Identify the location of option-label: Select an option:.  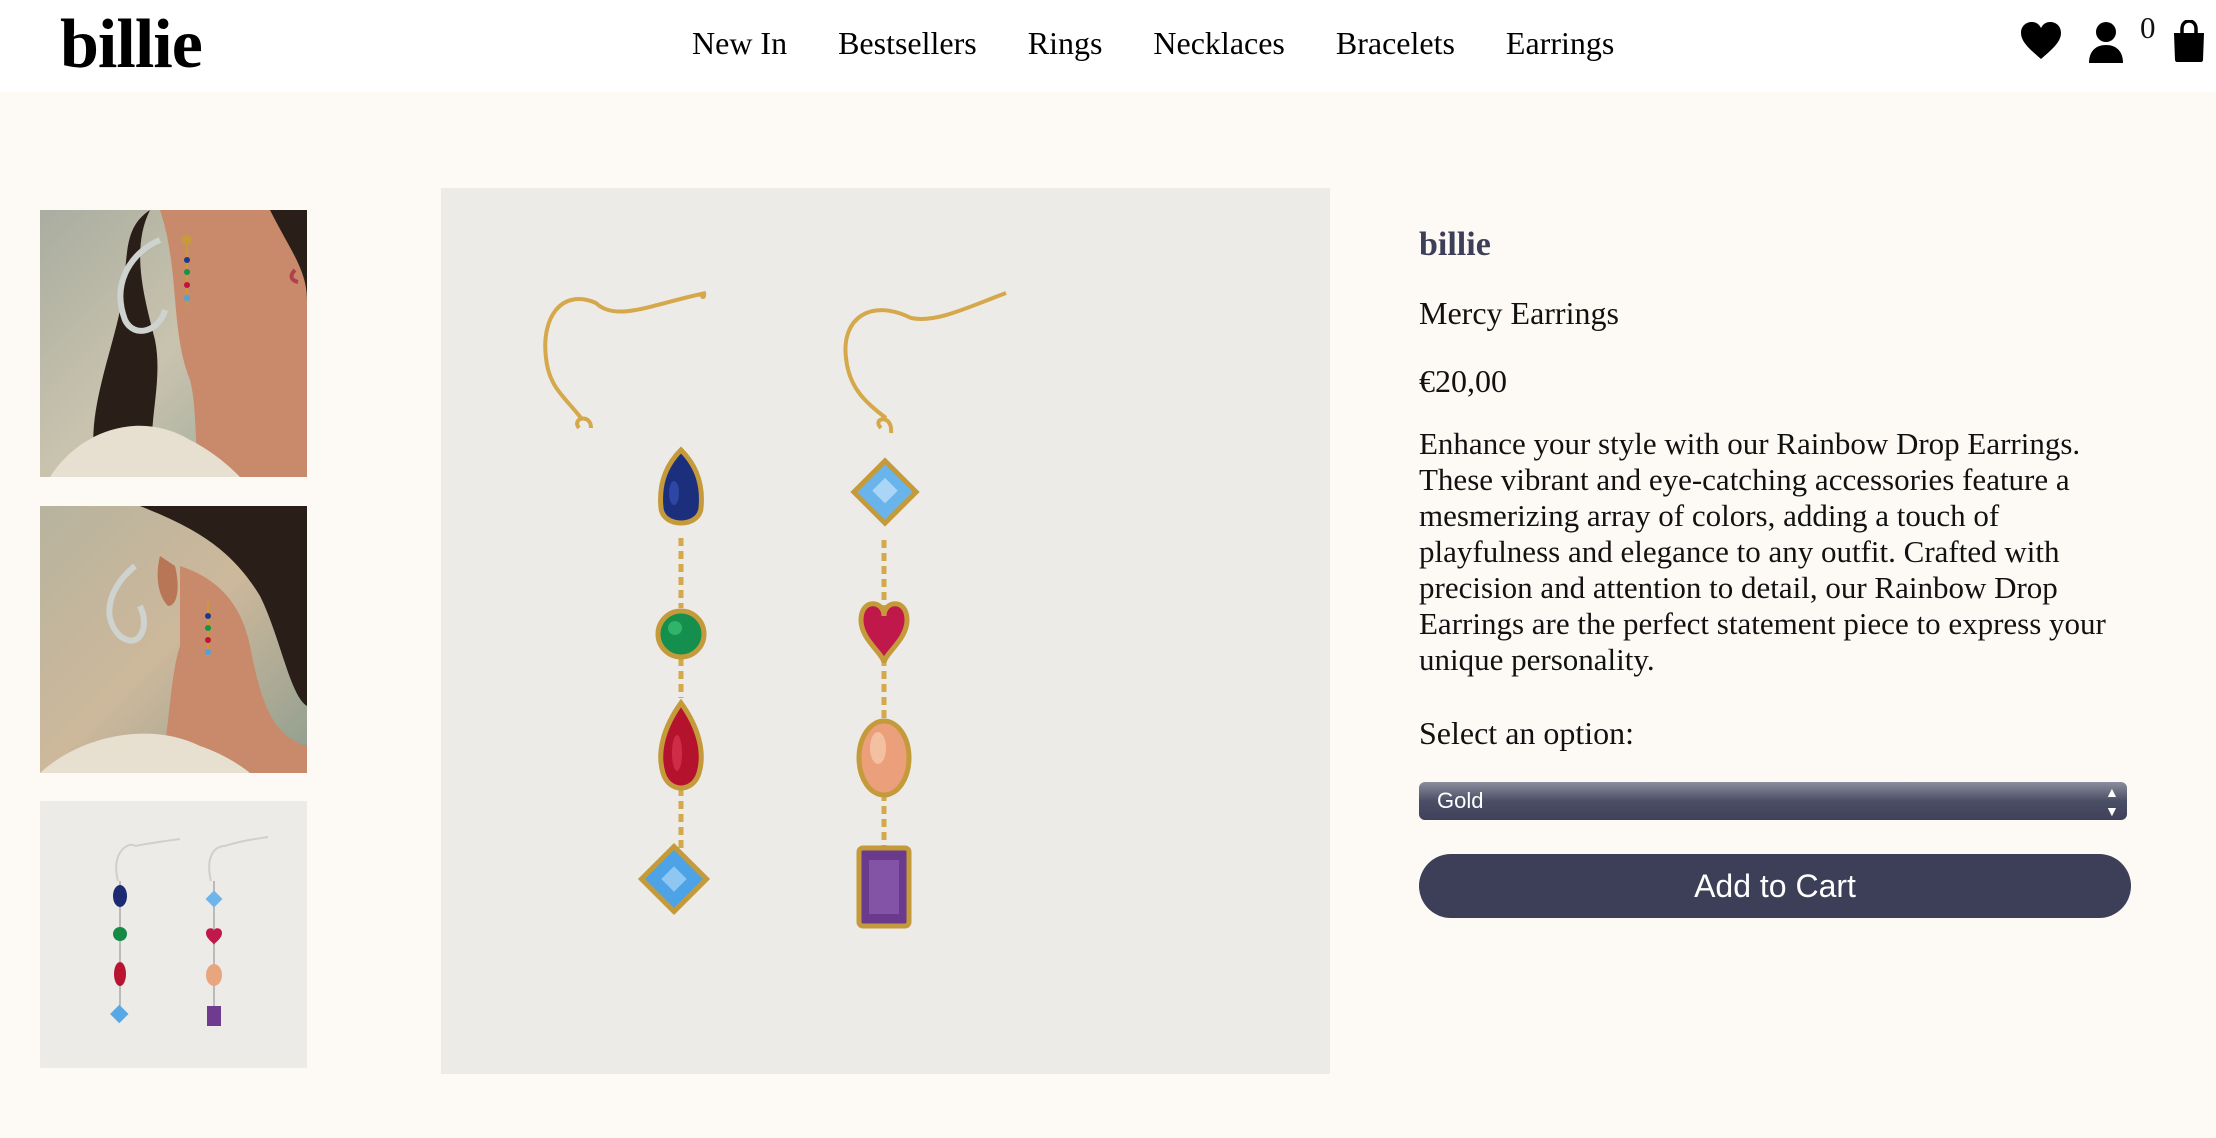
(1527, 733).